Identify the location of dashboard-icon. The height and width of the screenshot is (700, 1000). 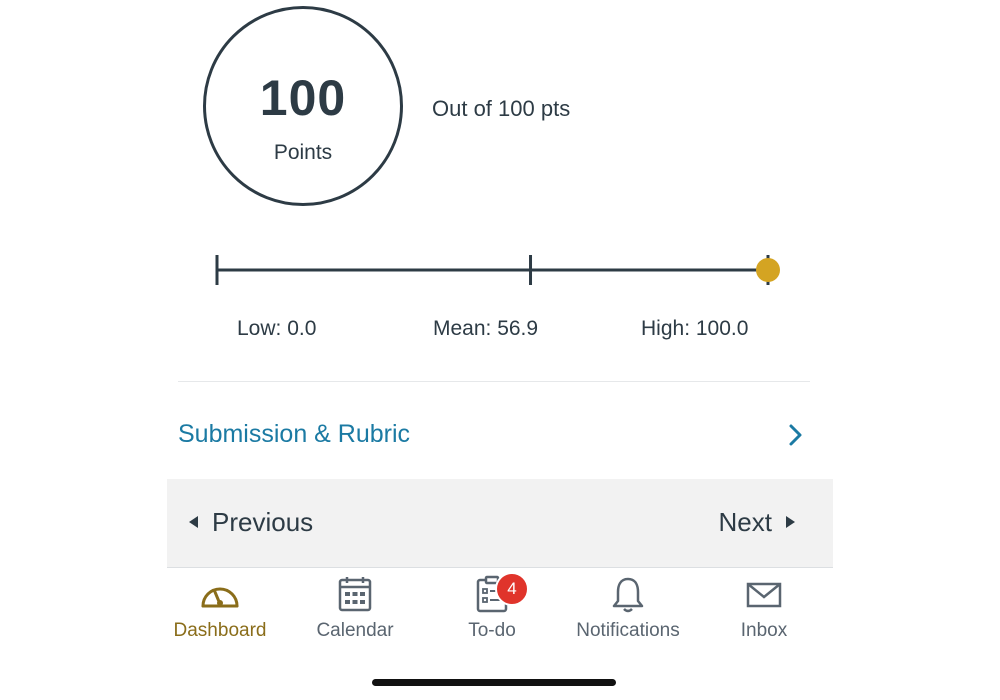
(220, 594).